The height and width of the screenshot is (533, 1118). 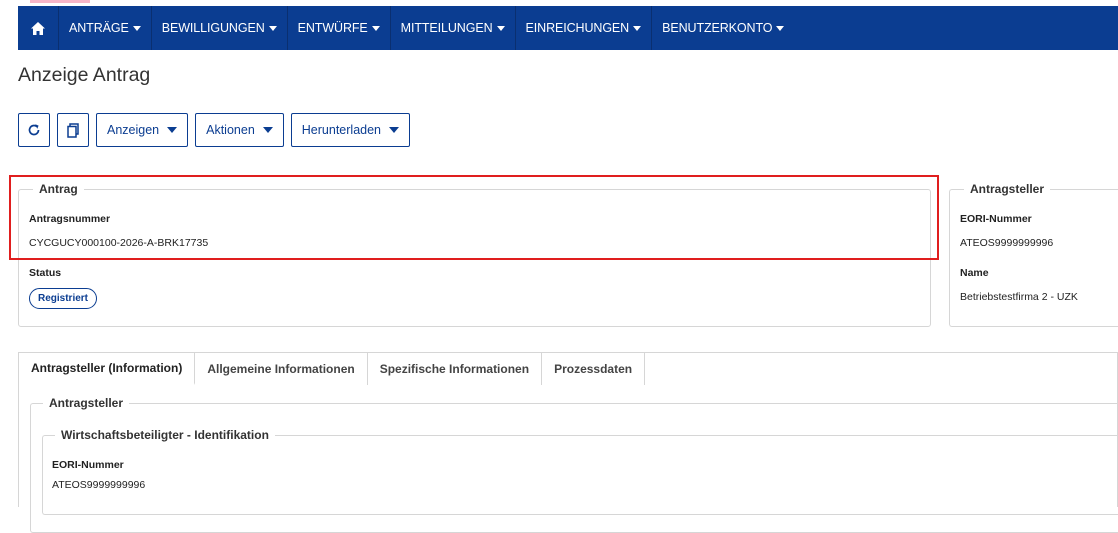 What do you see at coordinates (99, 28) in the screenshot?
I see `nav-label: ANTRÄGE` at bounding box center [99, 28].